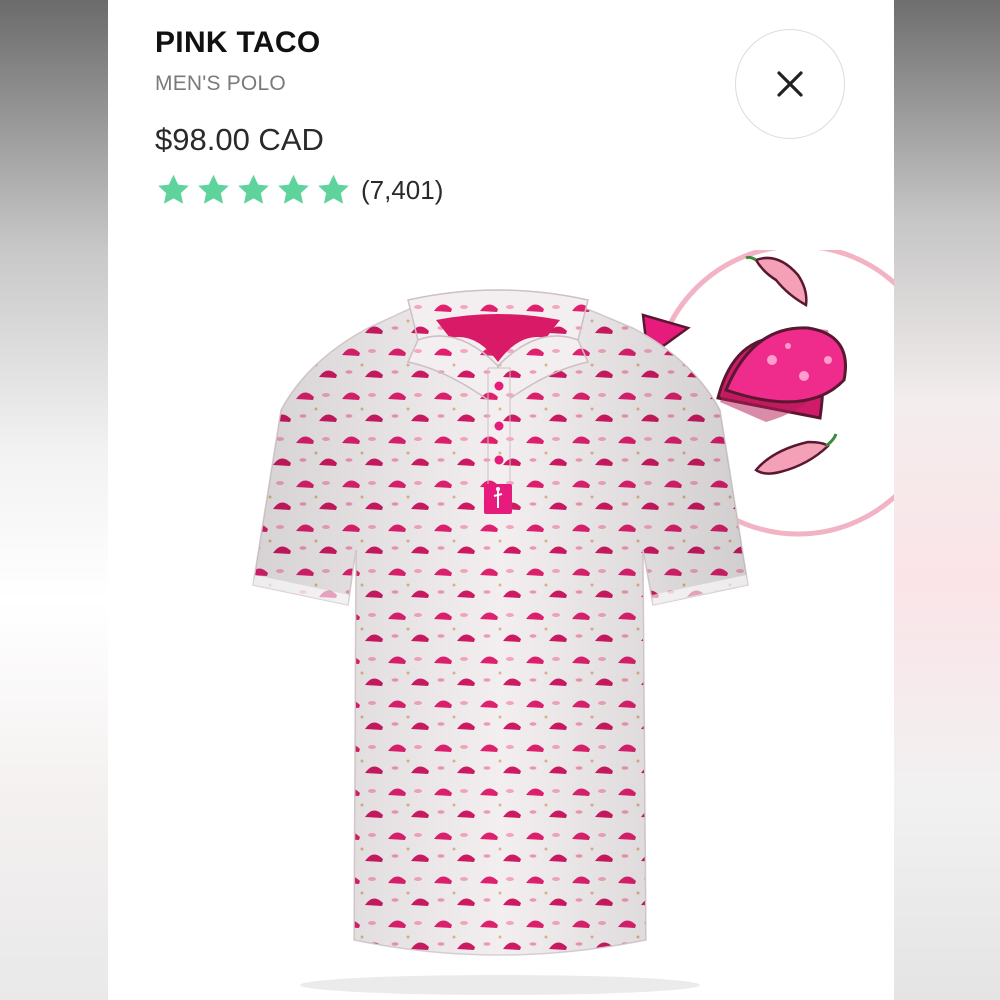 Image resolution: width=1000 pixels, height=1000 pixels. Describe the element at coordinates (402, 190) in the screenshot. I see `review-count: (7,401)` at that location.